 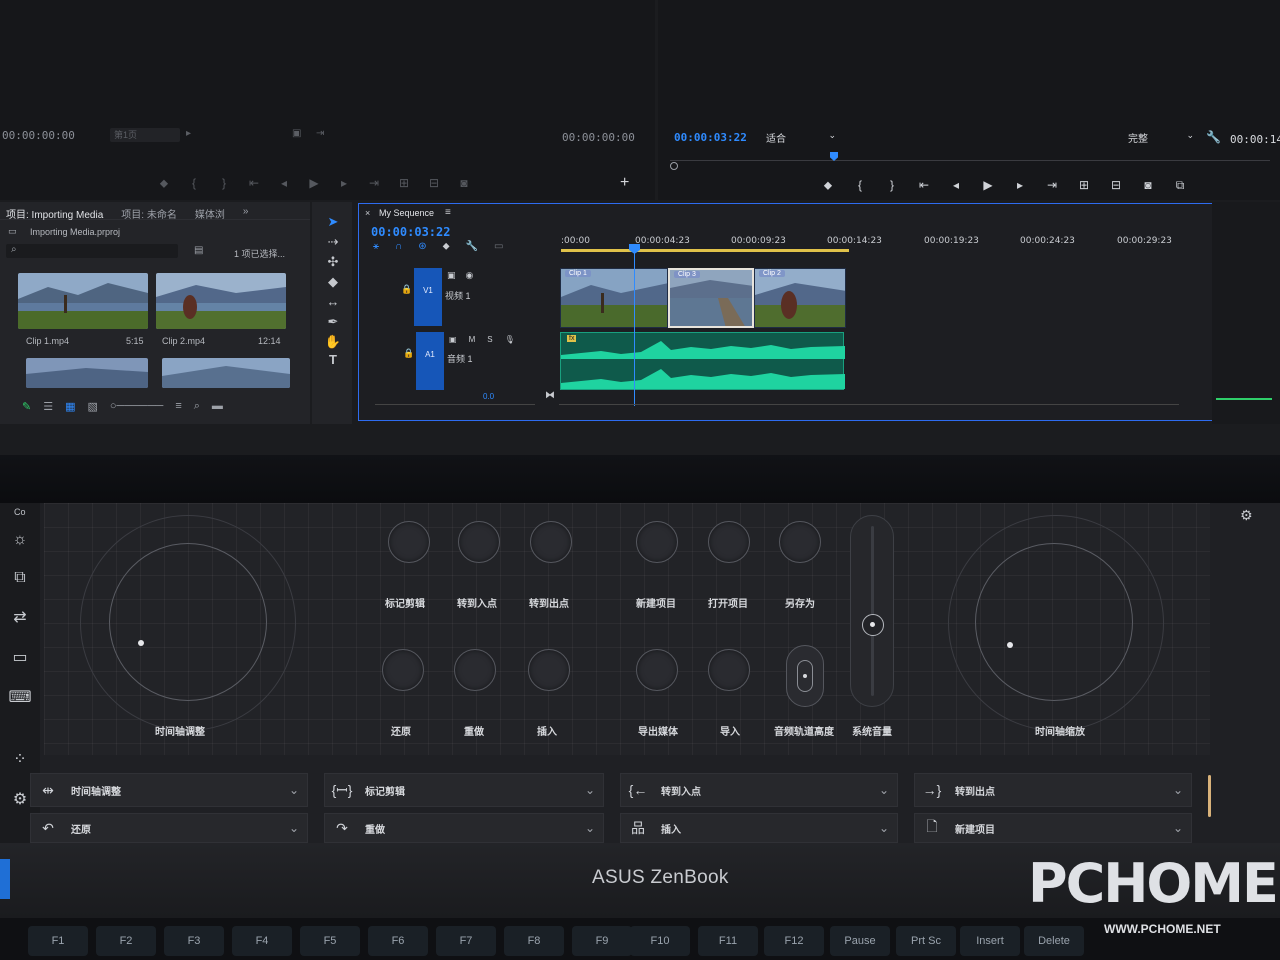 What do you see at coordinates (475, 670) in the screenshot?
I see `redo-knob` at bounding box center [475, 670].